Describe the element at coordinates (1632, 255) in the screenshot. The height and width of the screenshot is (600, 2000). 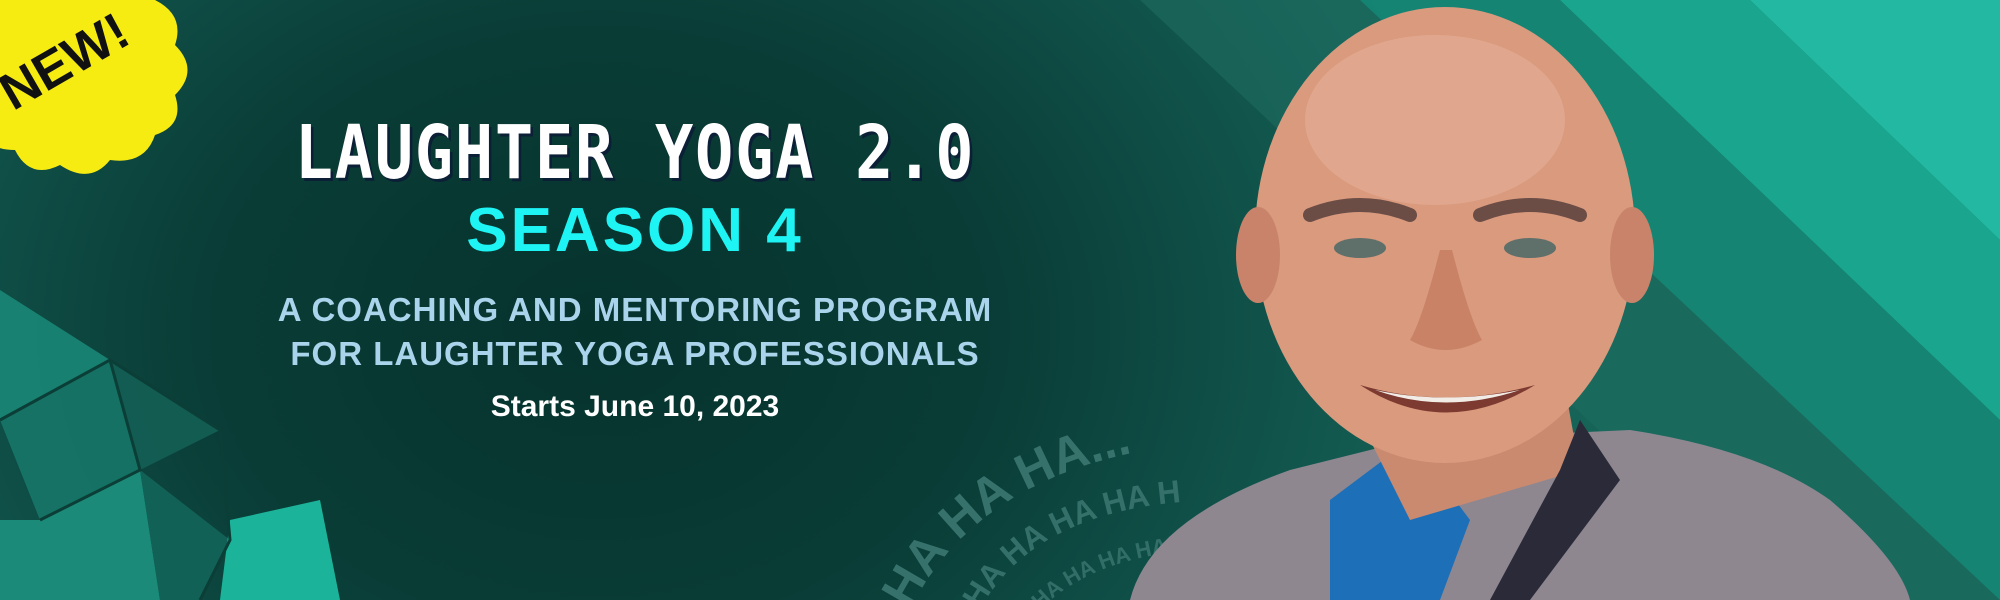
I see `right-ear-shape` at that location.